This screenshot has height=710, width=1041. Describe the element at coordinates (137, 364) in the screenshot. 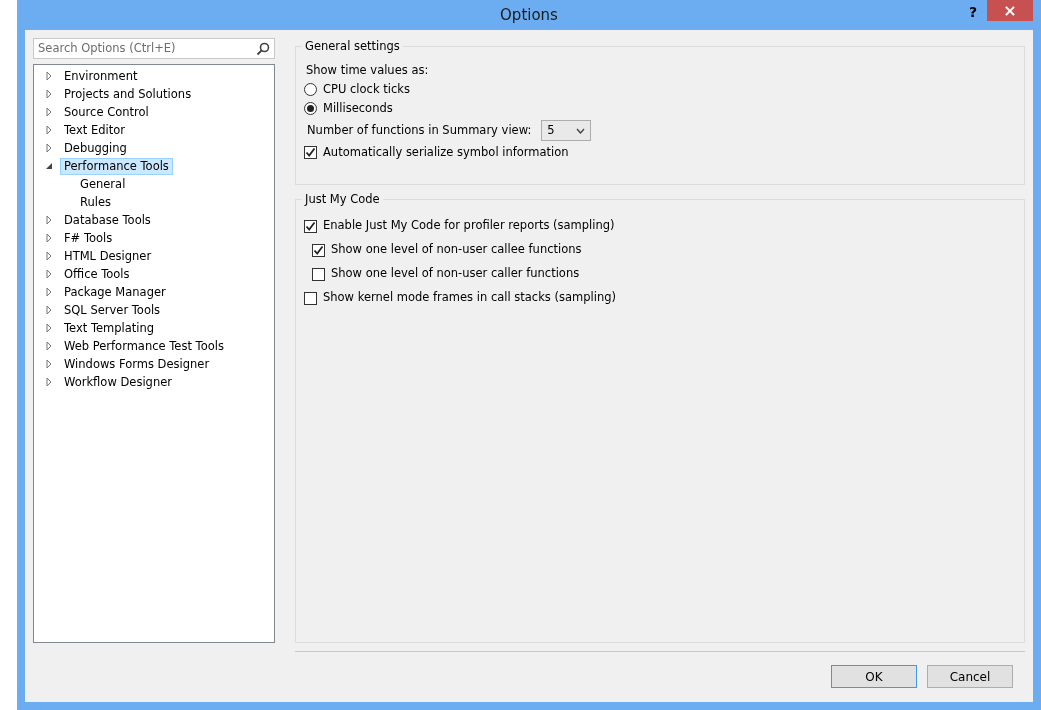

I see `tree-item: Windows Forms Designer` at that location.